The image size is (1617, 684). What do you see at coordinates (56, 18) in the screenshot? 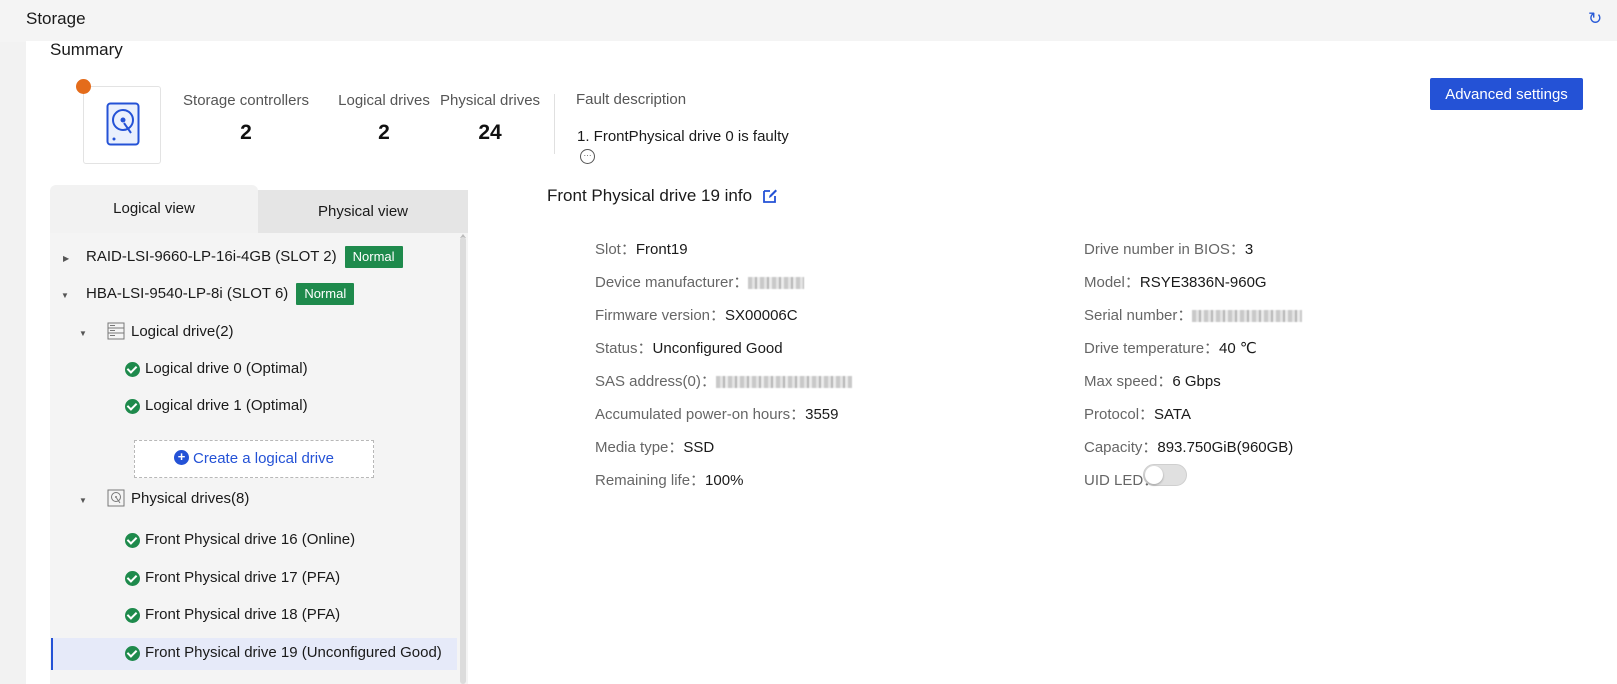
I see `page-title: Storage` at bounding box center [56, 18].